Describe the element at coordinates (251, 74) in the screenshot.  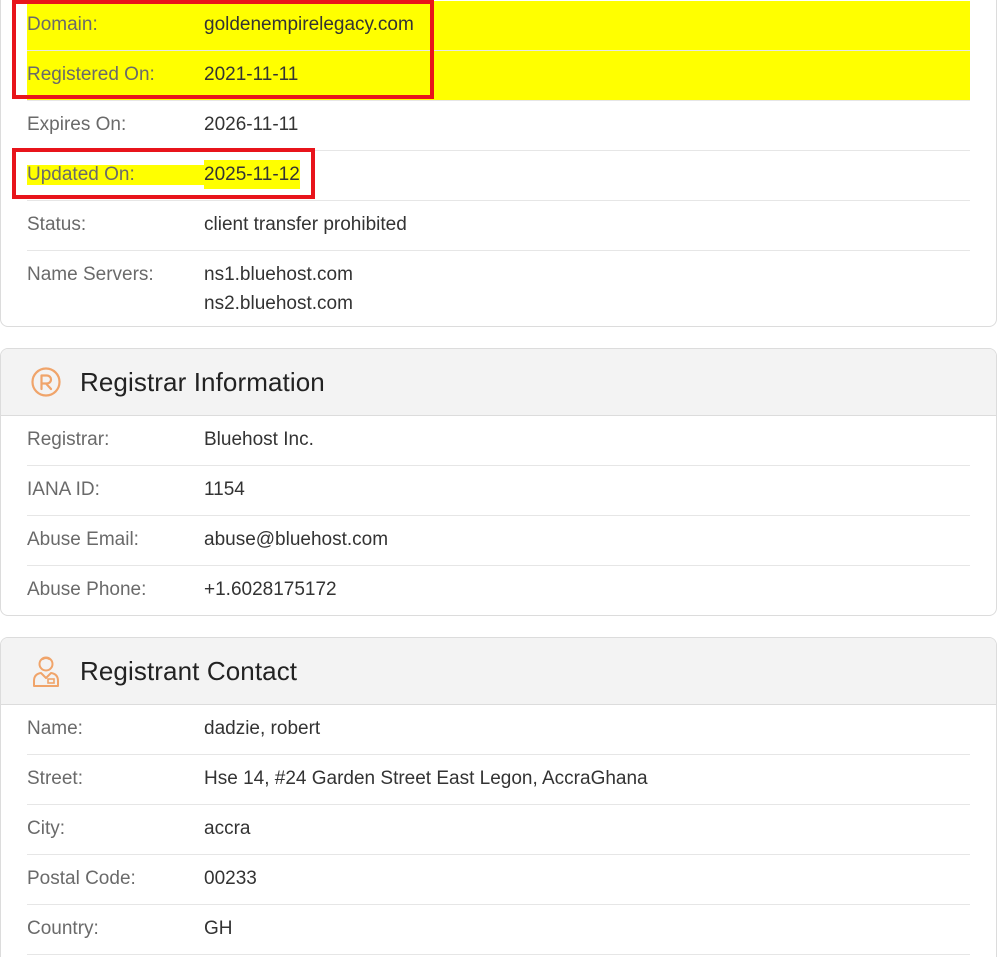
I see `registered-on-value: 2021-11-11` at that location.